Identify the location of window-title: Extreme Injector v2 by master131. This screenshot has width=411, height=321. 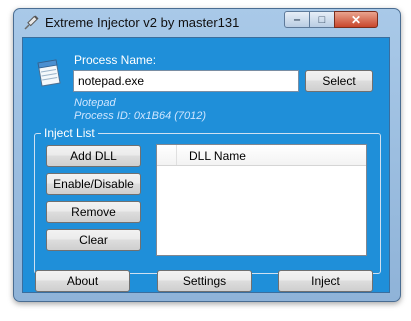
(142, 22).